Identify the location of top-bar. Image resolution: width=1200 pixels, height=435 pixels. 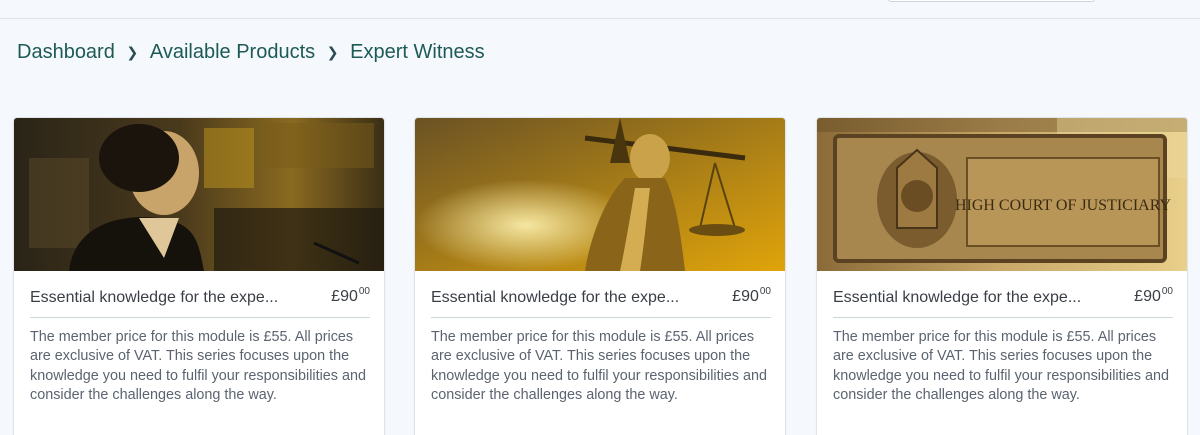
(600, 9).